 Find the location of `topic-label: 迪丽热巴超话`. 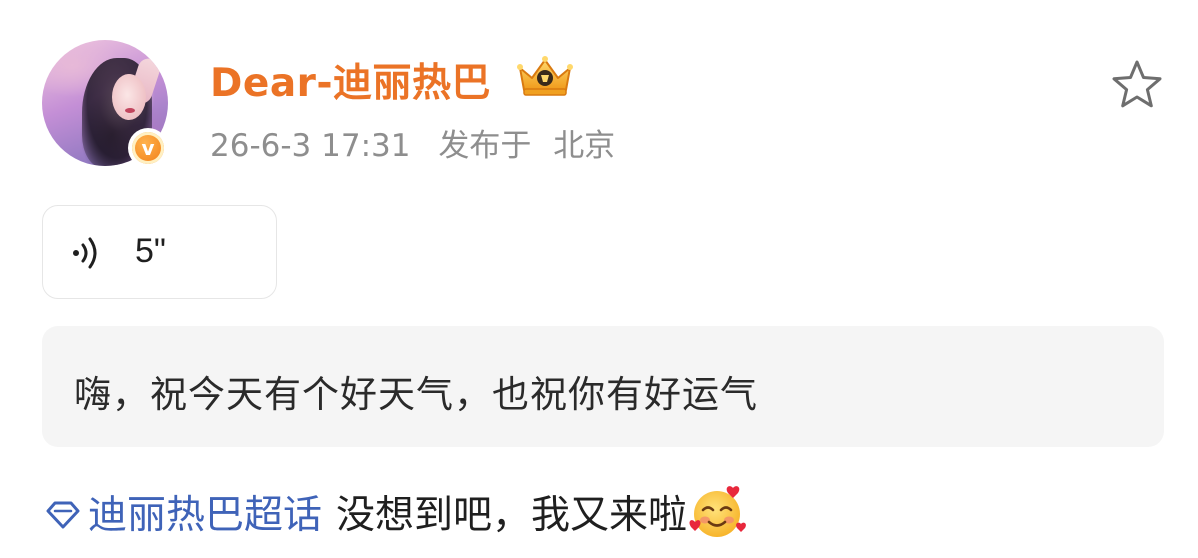

topic-label: 迪丽热巴超话 is located at coordinates (205, 515).